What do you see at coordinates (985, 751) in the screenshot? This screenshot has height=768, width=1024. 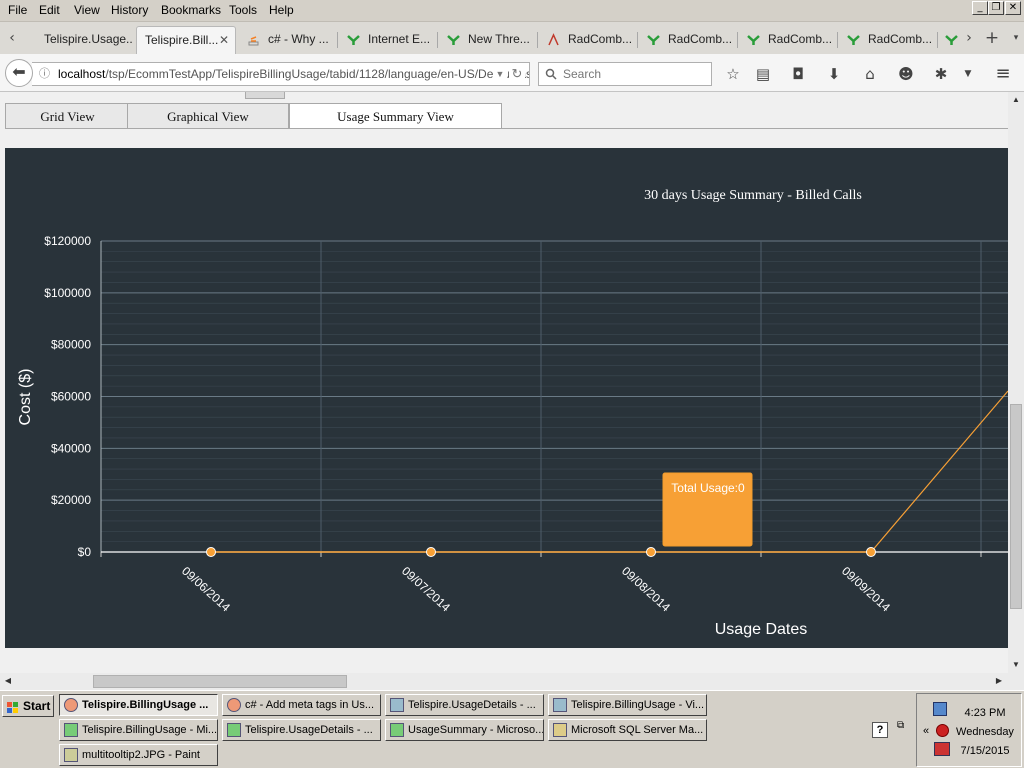 I see `clock-date: 7/15/2015` at bounding box center [985, 751].